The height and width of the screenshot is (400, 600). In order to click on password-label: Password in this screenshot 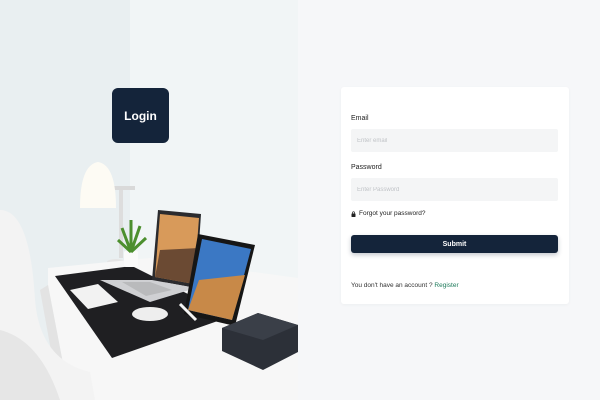, I will do `click(366, 167)`.